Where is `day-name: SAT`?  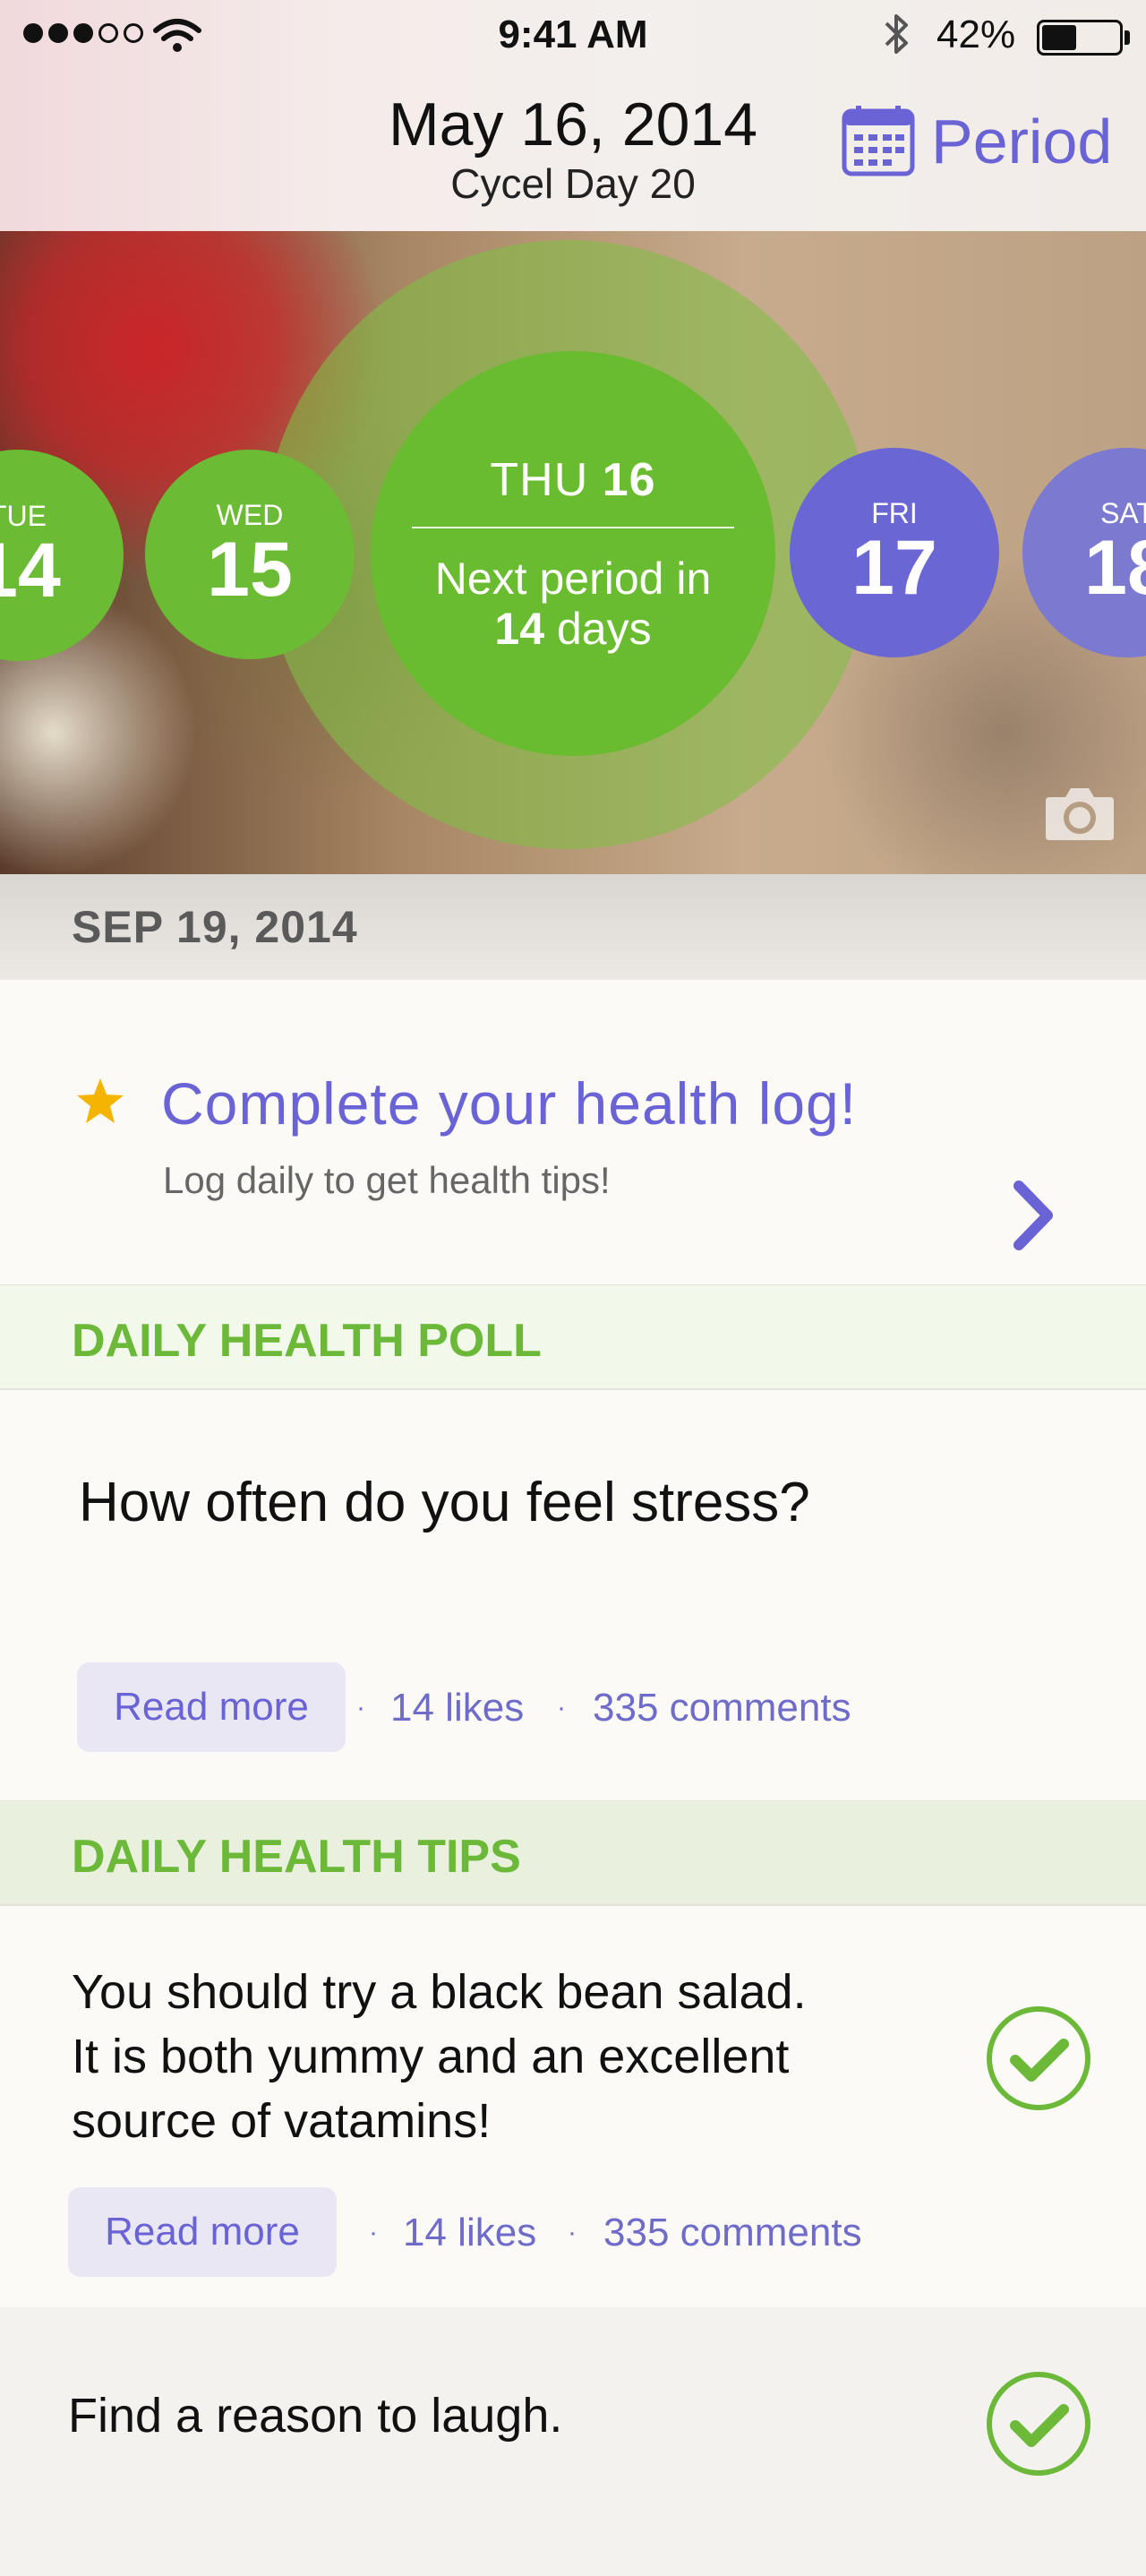
day-name: SAT is located at coordinates (1123, 513).